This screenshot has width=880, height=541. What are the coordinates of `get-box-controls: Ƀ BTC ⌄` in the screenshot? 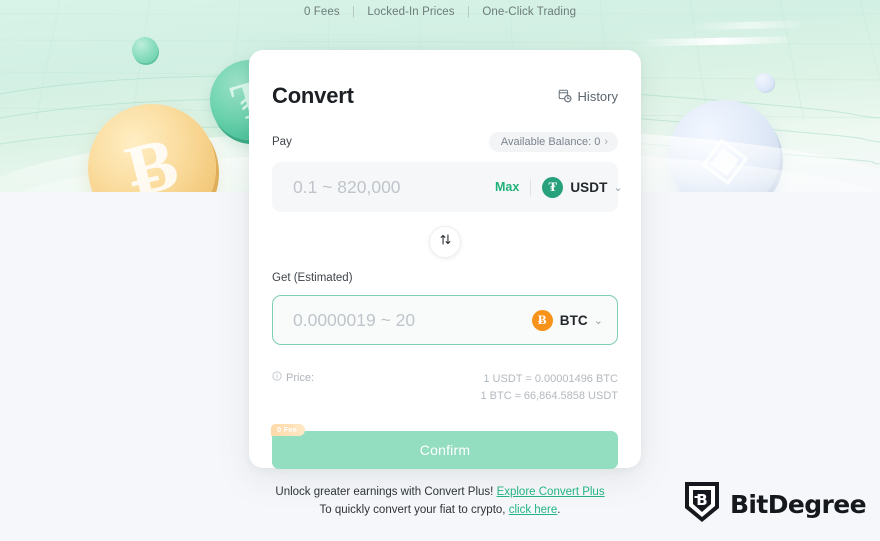 It's located at (567, 320).